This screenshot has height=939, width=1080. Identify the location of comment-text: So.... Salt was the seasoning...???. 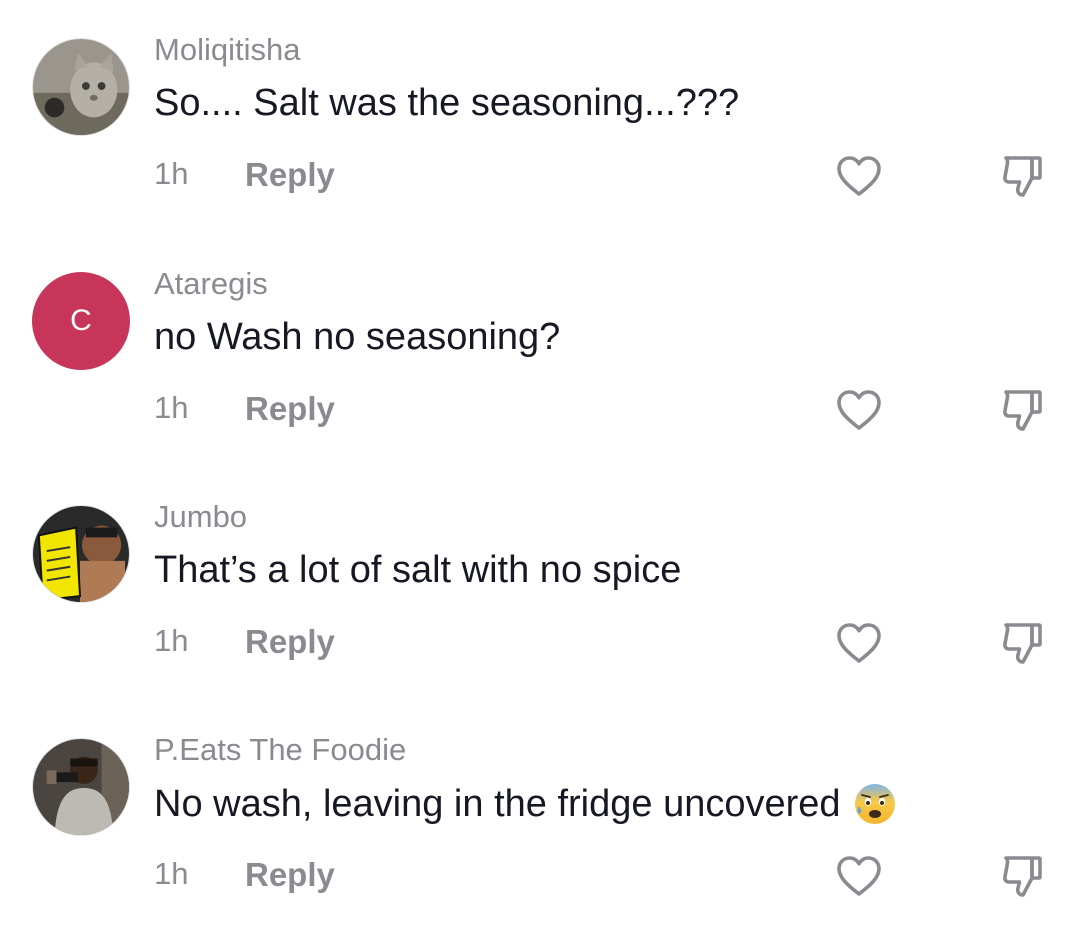
(446, 103).